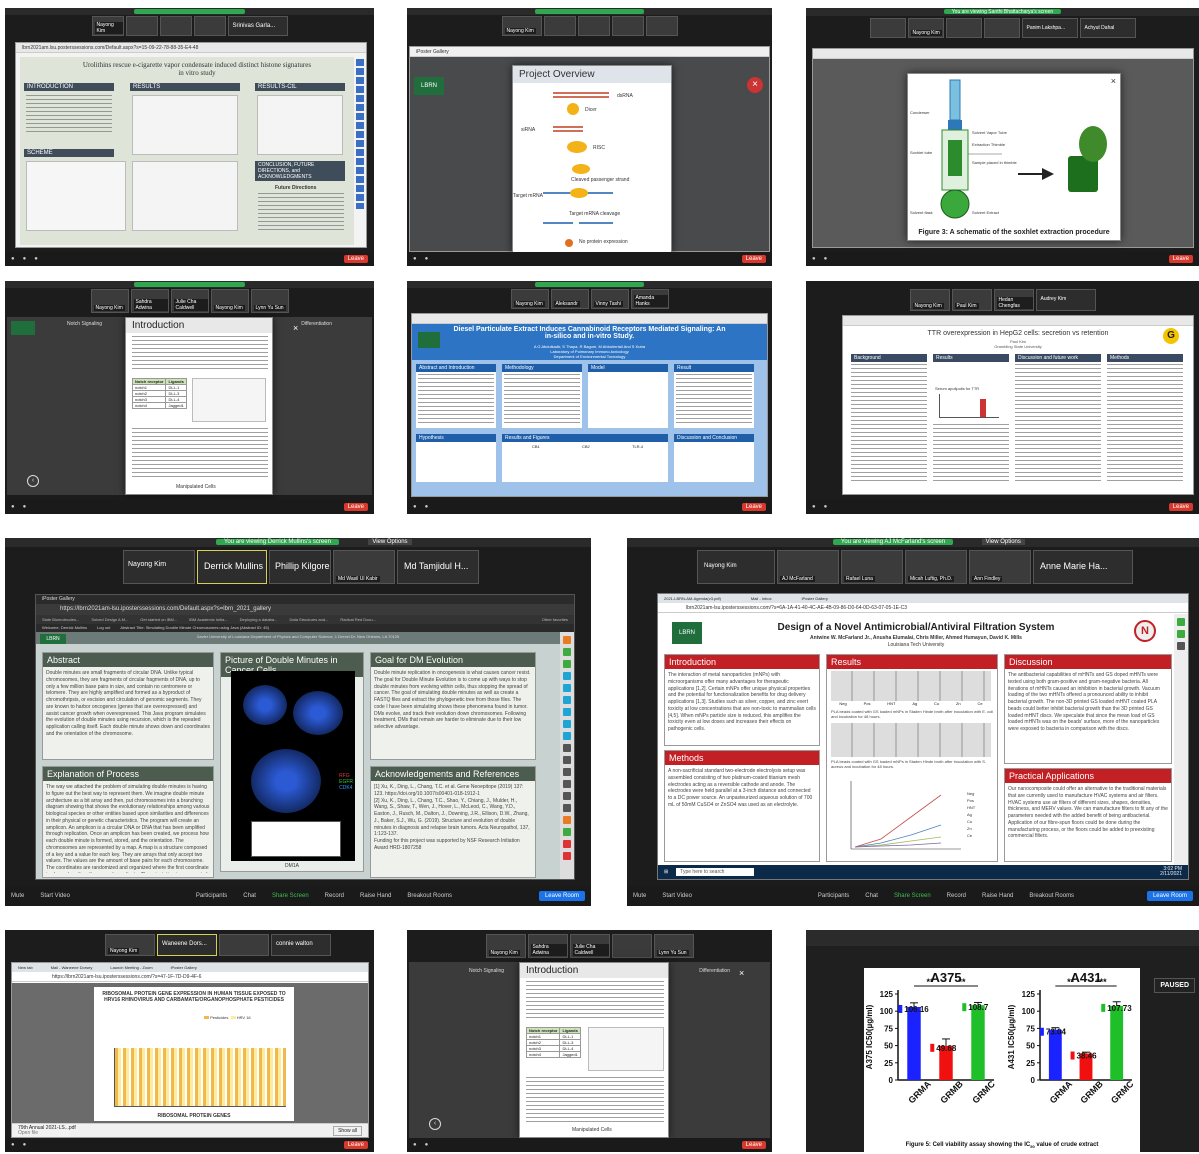 This screenshot has width=1199, height=1154. I want to click on video-tile: Rafael Luna, so click(872, 567).